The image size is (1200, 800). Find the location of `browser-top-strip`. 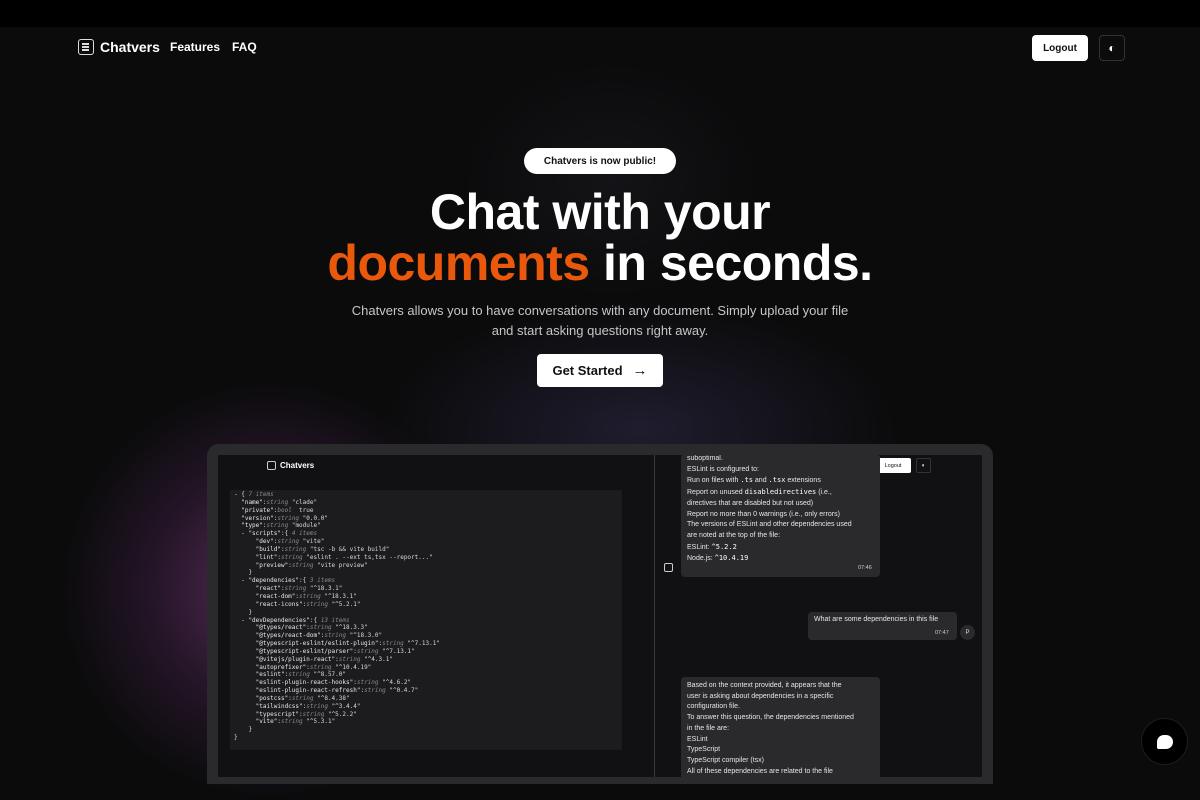

browser-top-strip is located at coordinates (600, 13).